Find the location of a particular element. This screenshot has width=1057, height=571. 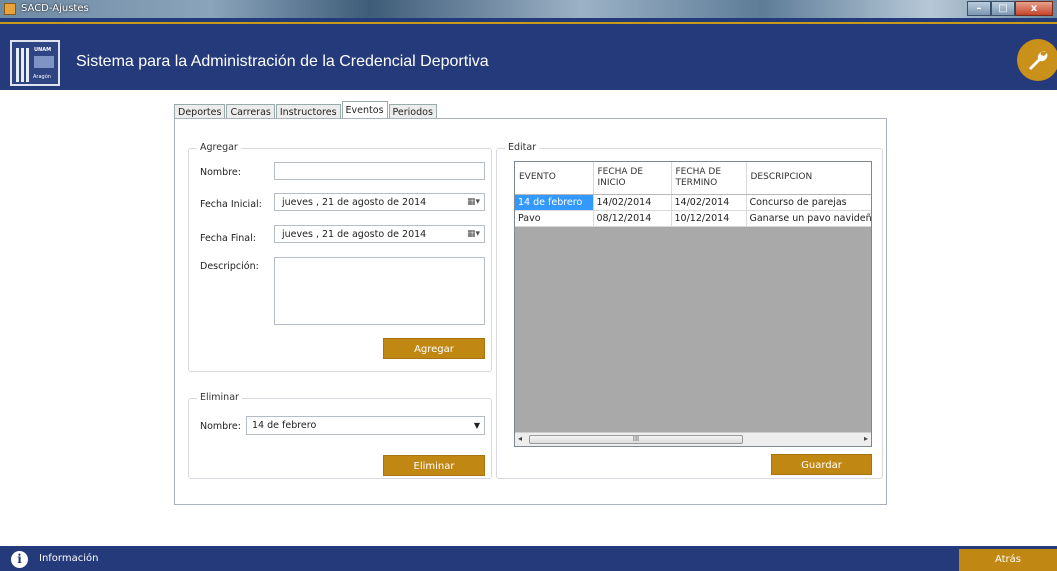

editar-legend: Editar is located at coordinates (522, 147).